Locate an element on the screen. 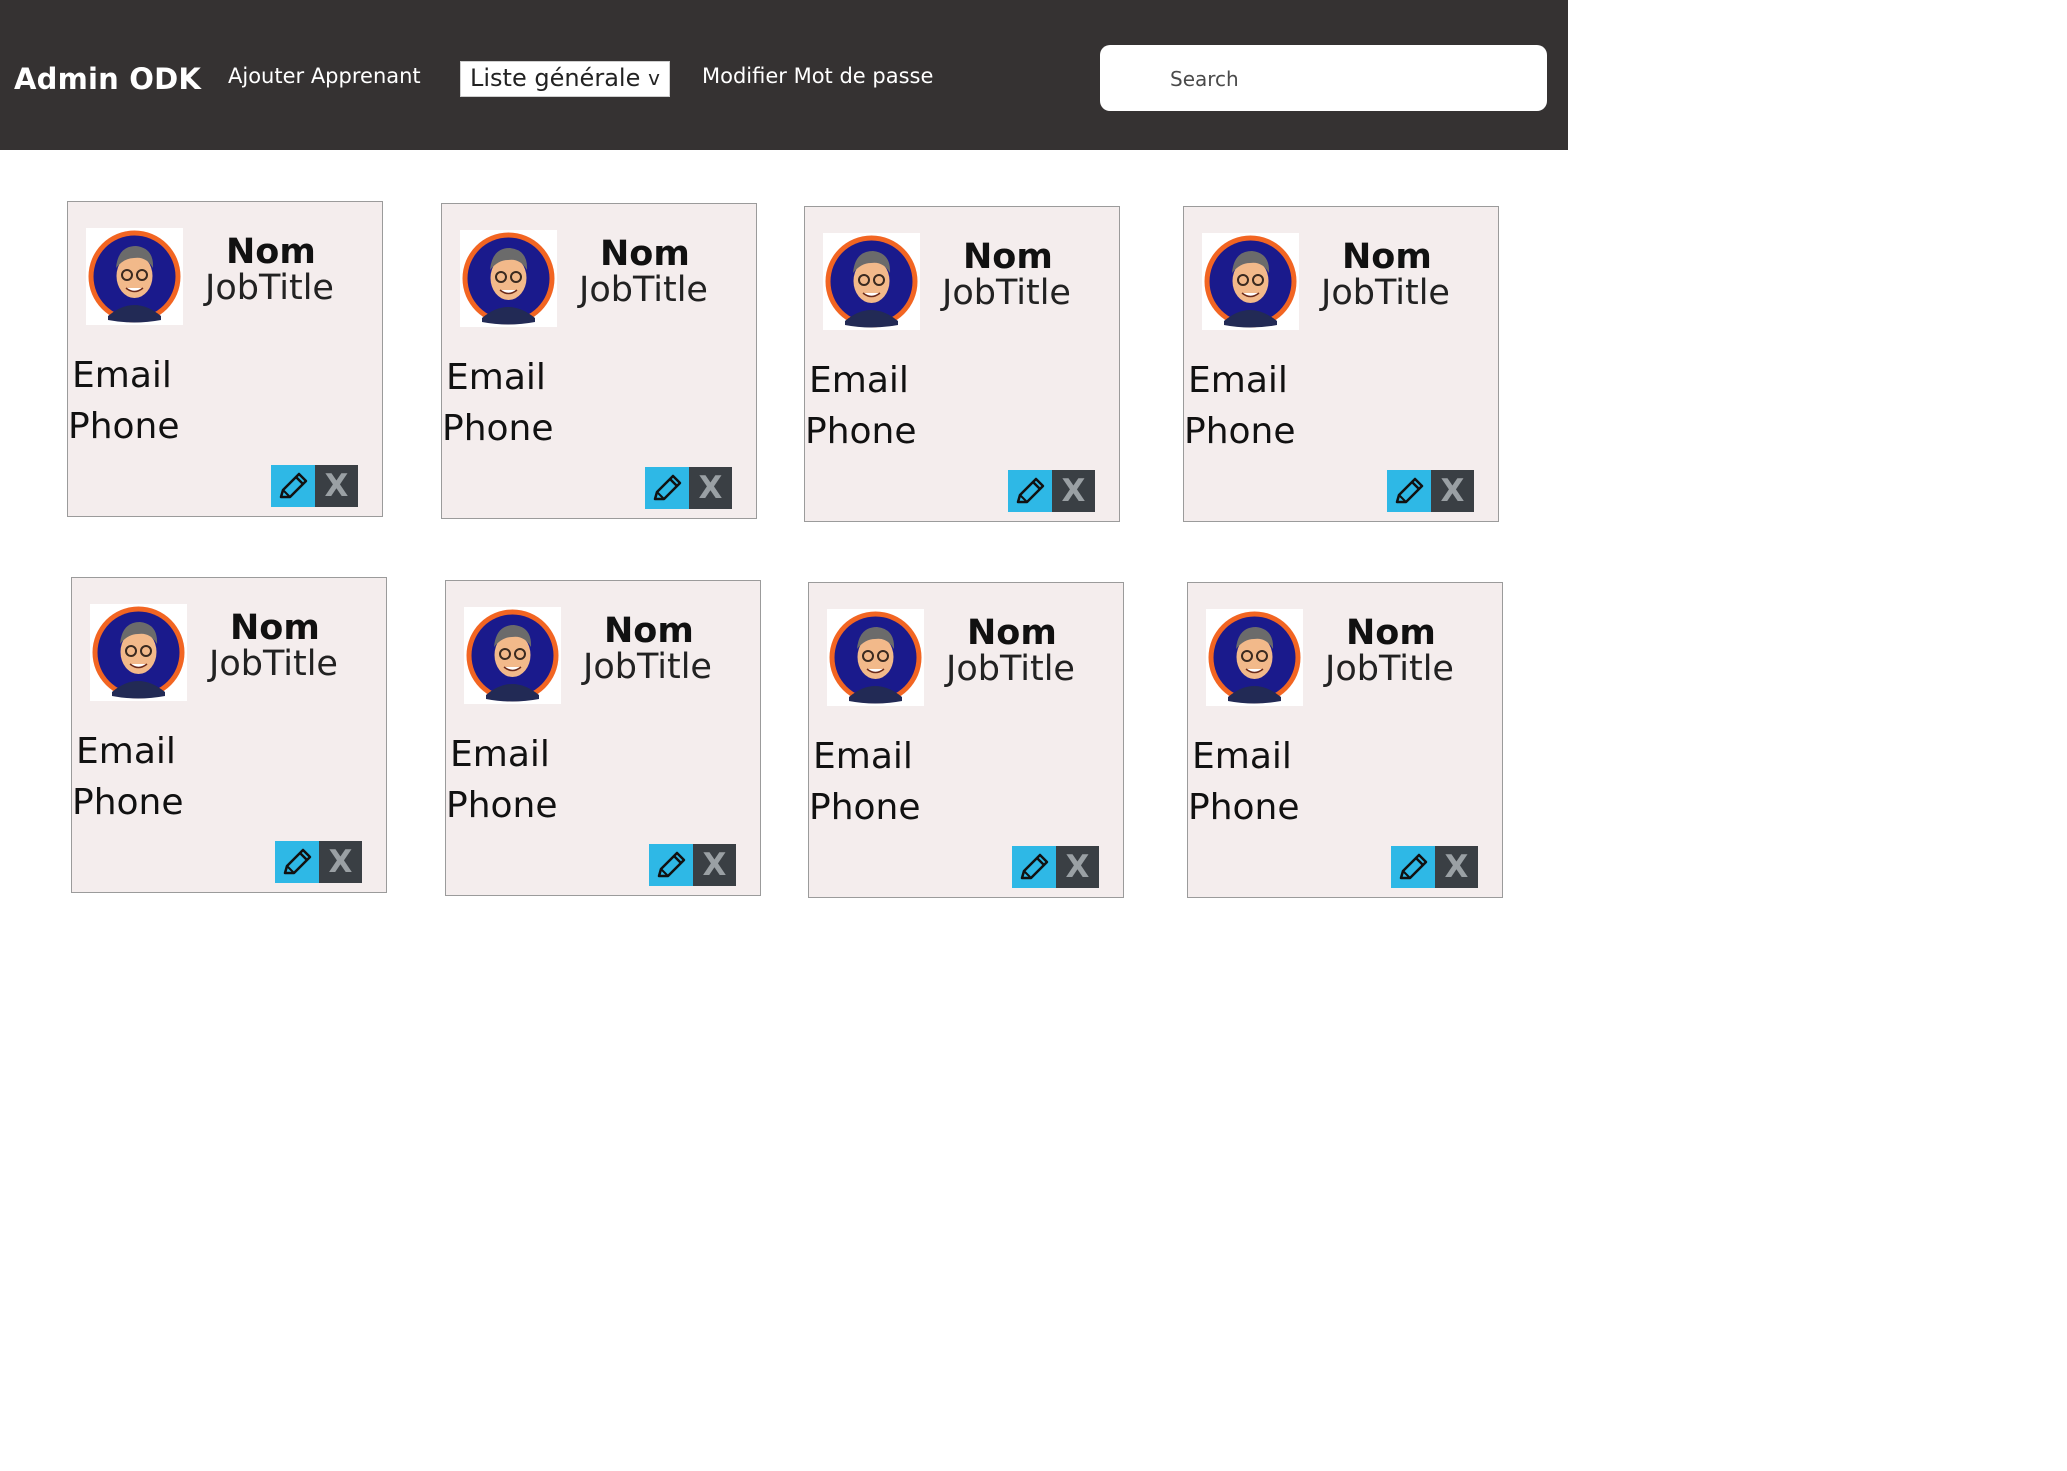 The image size is (2067, 1471). brand-title: Admin ODK is located at coordinates (108, 79).